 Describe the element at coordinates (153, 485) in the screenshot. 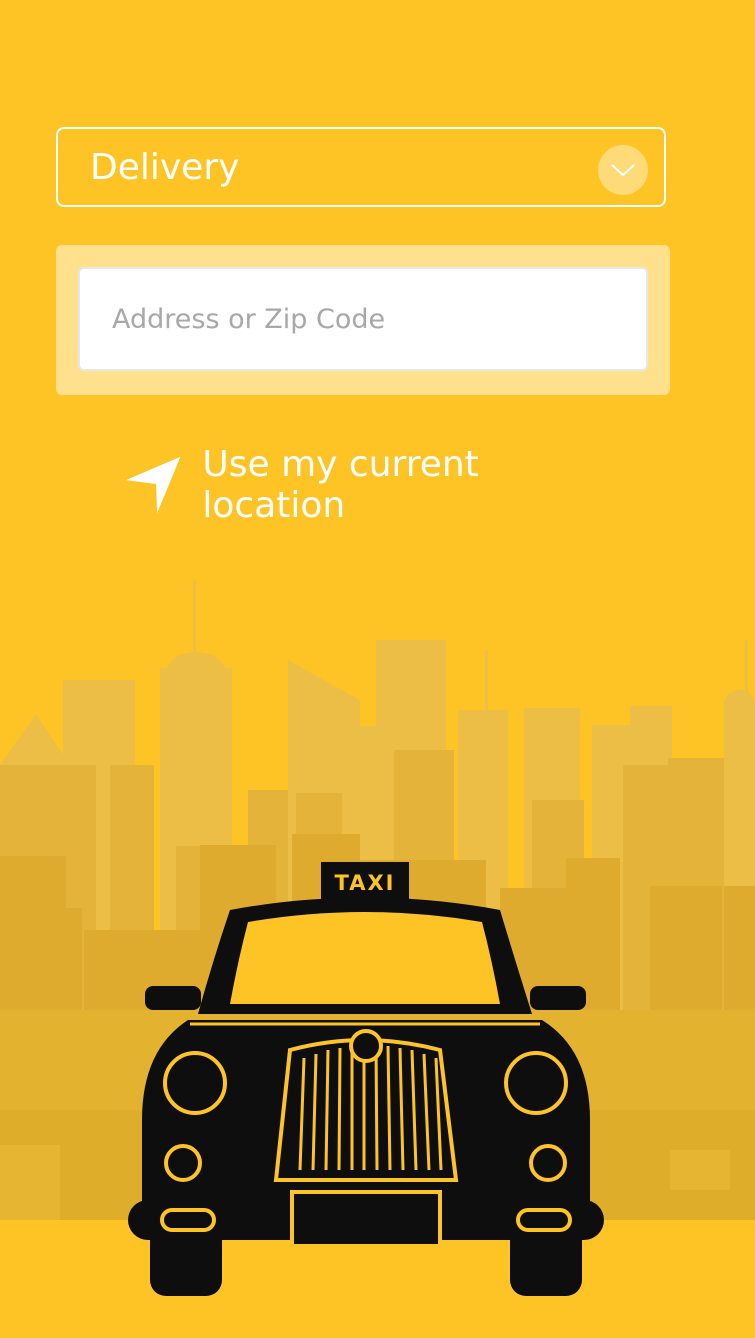

I see `location-arrow-icon` at that location.